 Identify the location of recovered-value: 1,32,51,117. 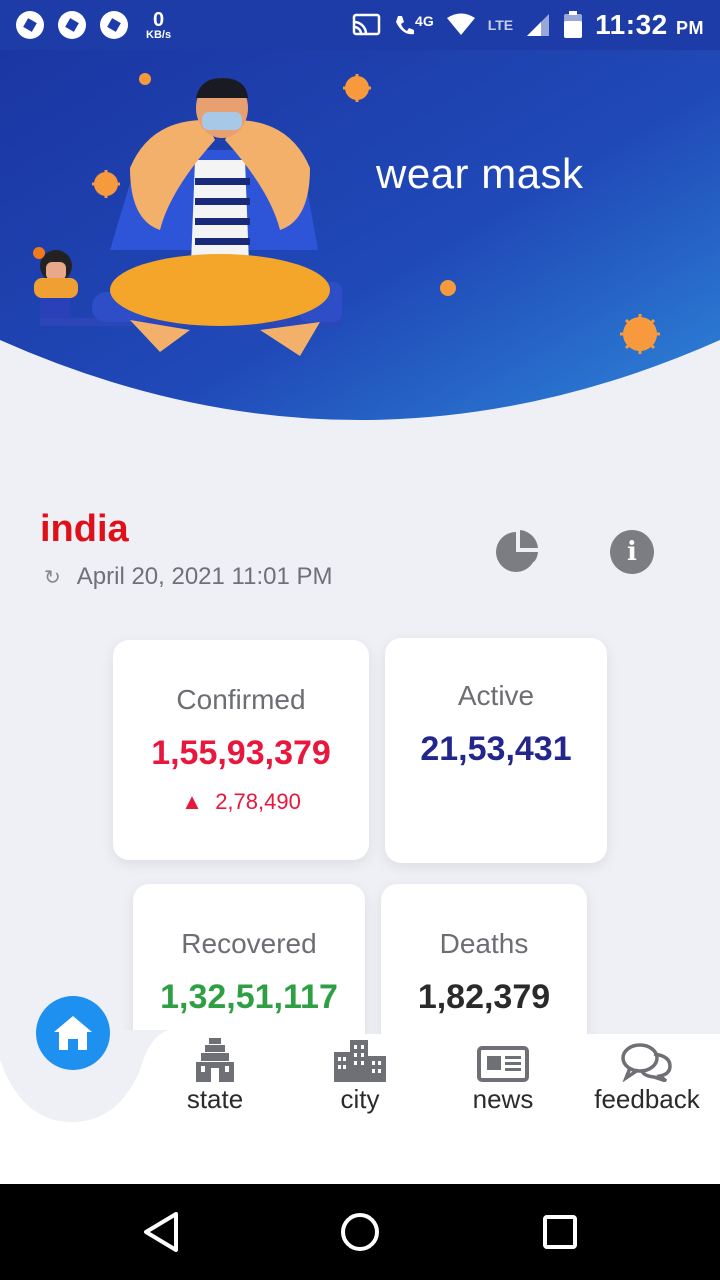
(249, 997).